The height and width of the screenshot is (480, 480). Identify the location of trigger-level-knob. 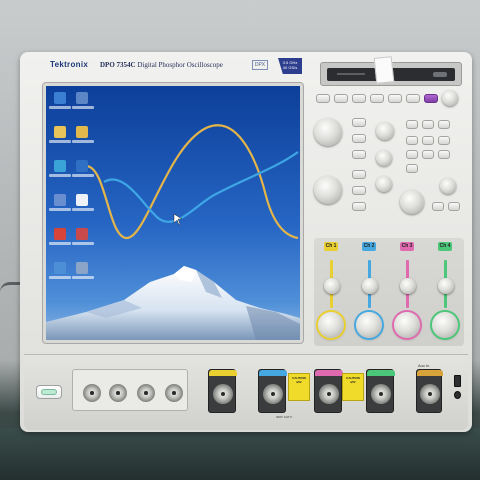
(412, 202).